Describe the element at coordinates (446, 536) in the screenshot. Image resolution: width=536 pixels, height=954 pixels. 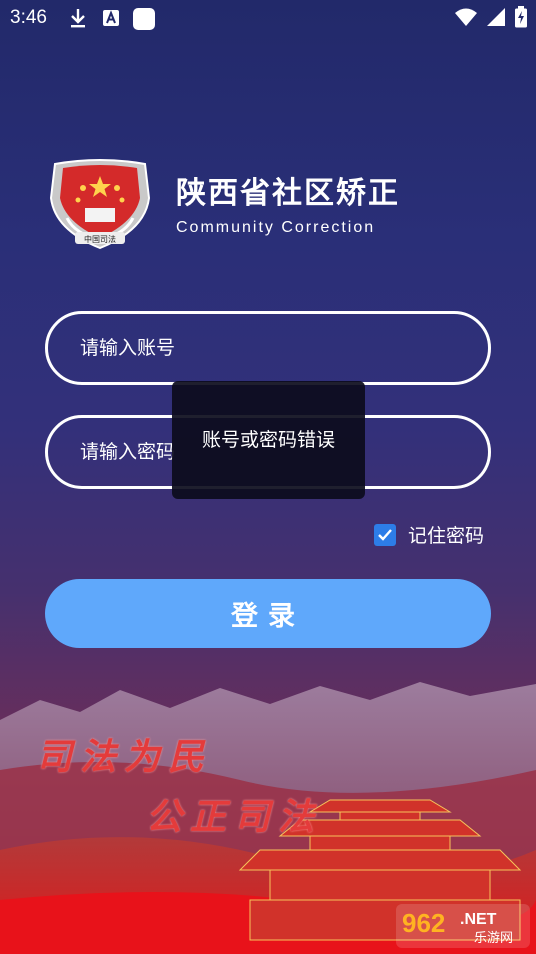
I see `remember-label: 记住密码` at that location.